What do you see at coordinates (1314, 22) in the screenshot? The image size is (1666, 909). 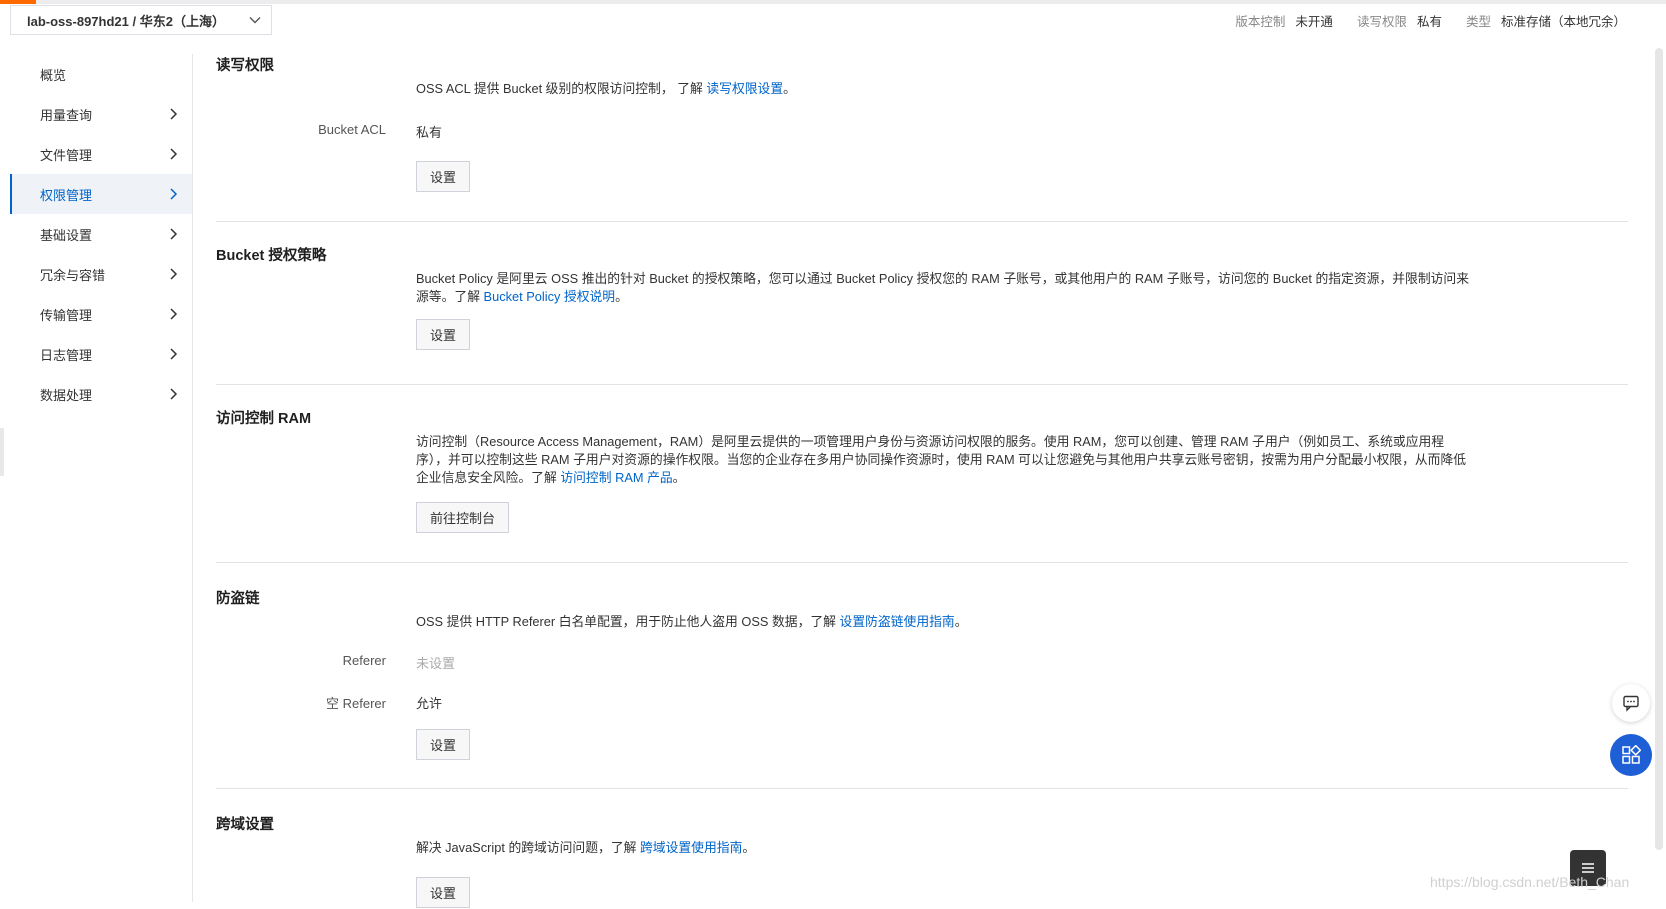 I see `meta-value-versioning: 未开通` at bounding box center [1314, 22].